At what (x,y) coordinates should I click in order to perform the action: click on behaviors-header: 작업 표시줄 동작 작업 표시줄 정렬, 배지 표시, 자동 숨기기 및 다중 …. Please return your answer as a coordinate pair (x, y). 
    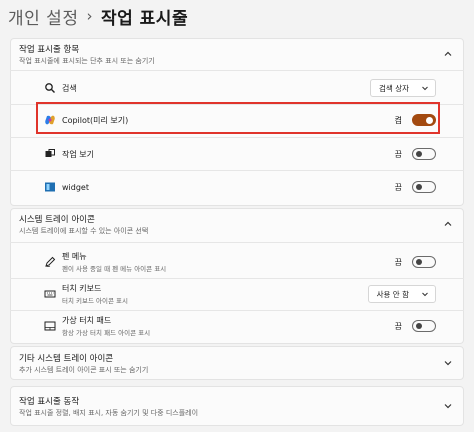
    Looking at the image, I should click on (237, 406).